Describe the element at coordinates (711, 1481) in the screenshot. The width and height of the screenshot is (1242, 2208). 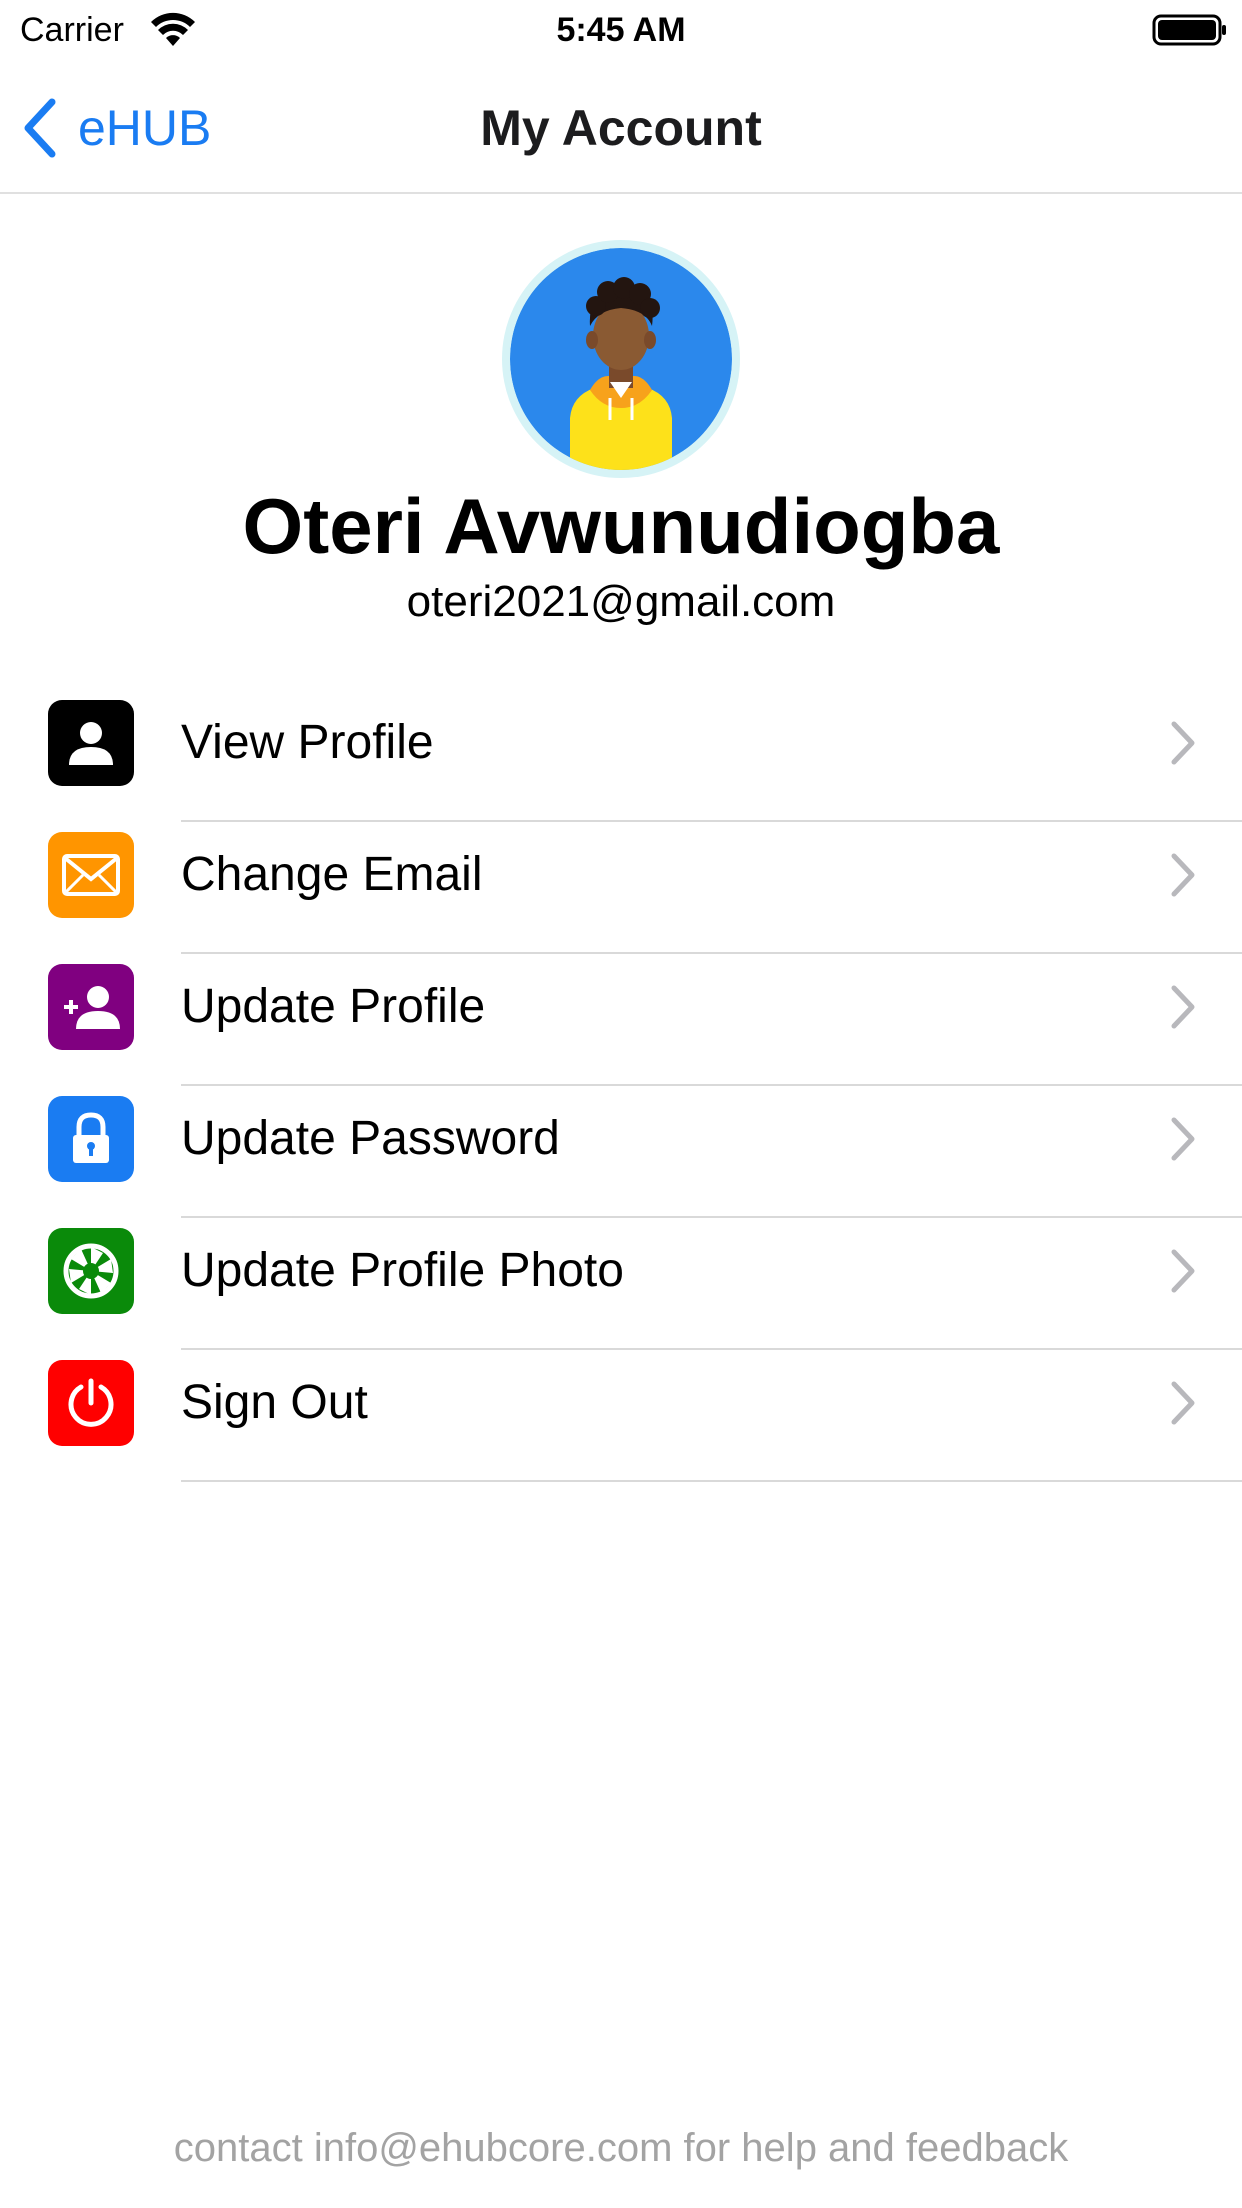
I see `divider` at that location.